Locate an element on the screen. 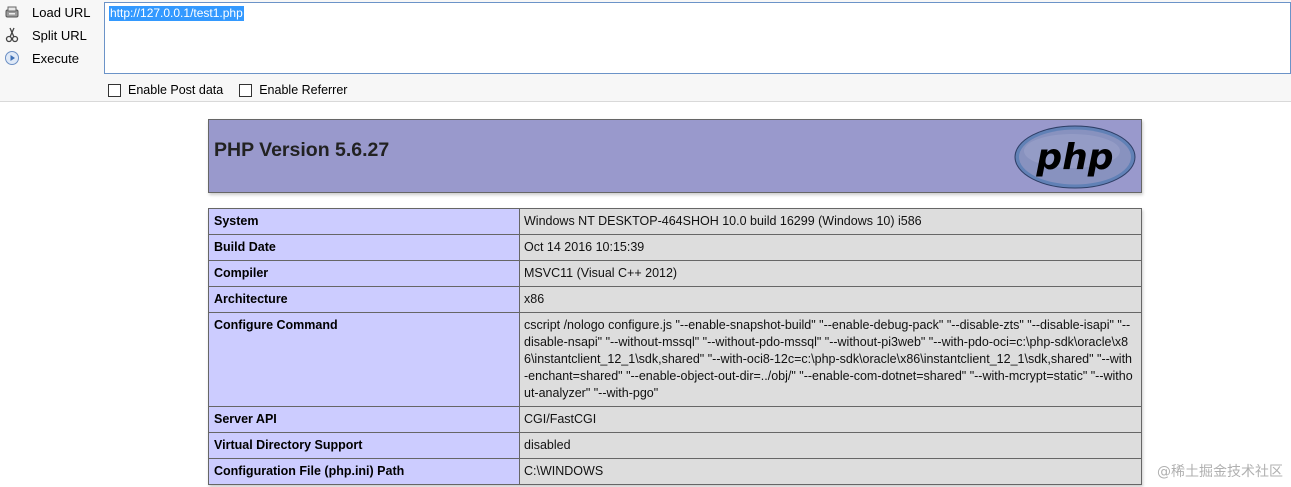 The width and height of the screenshot is (1291, 487). table-row: Architecture x86 is located at coordinates (675, 299).